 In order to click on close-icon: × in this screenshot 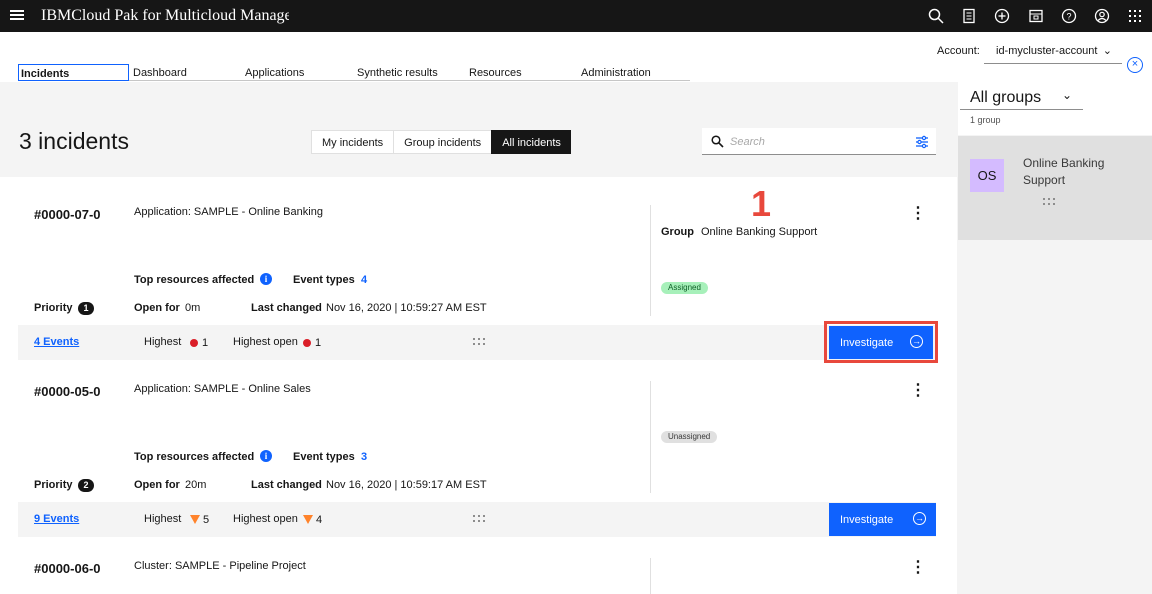, I will do `click(1135, 65)`.